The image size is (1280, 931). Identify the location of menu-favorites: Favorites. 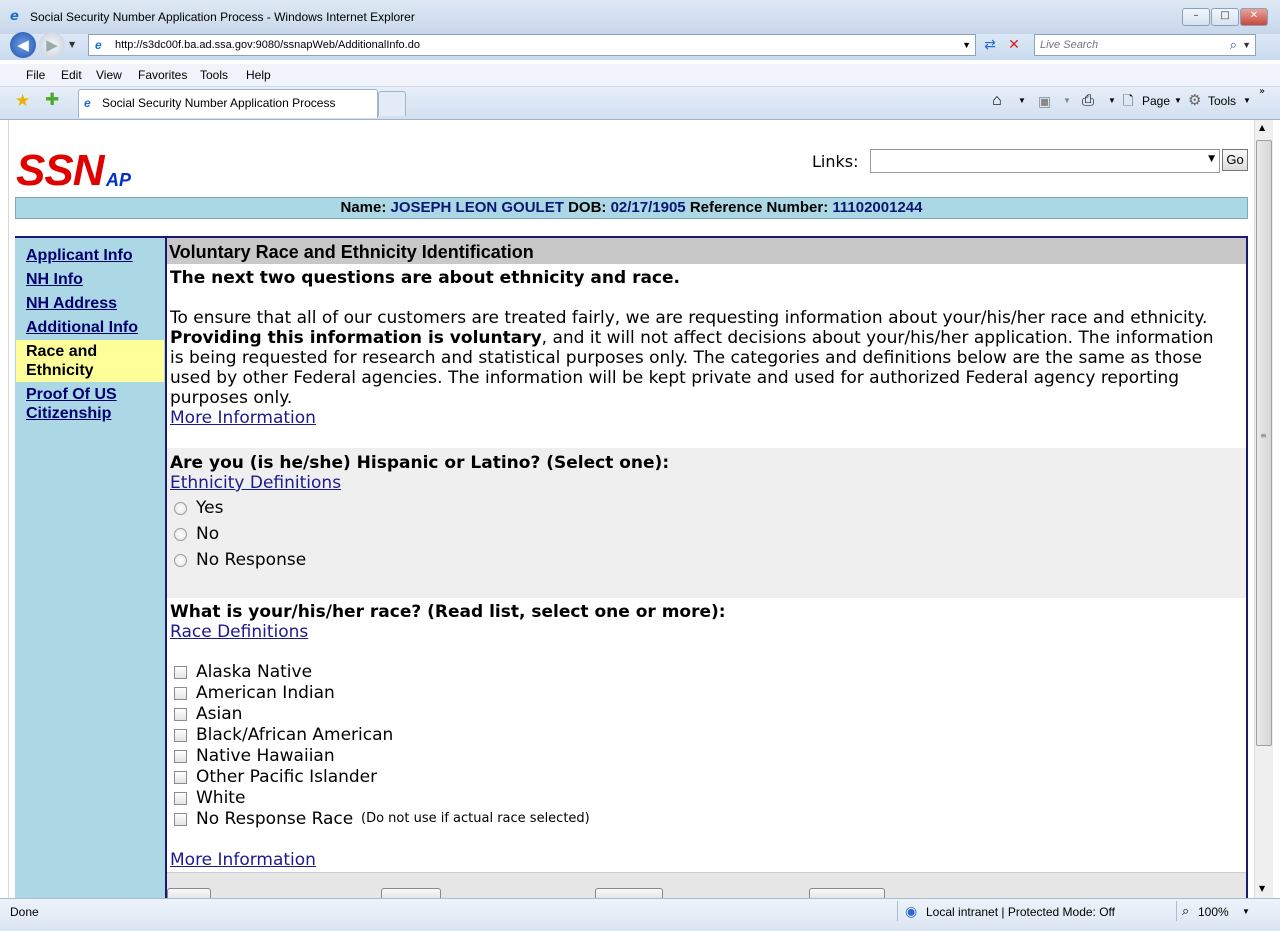
(162, 75).